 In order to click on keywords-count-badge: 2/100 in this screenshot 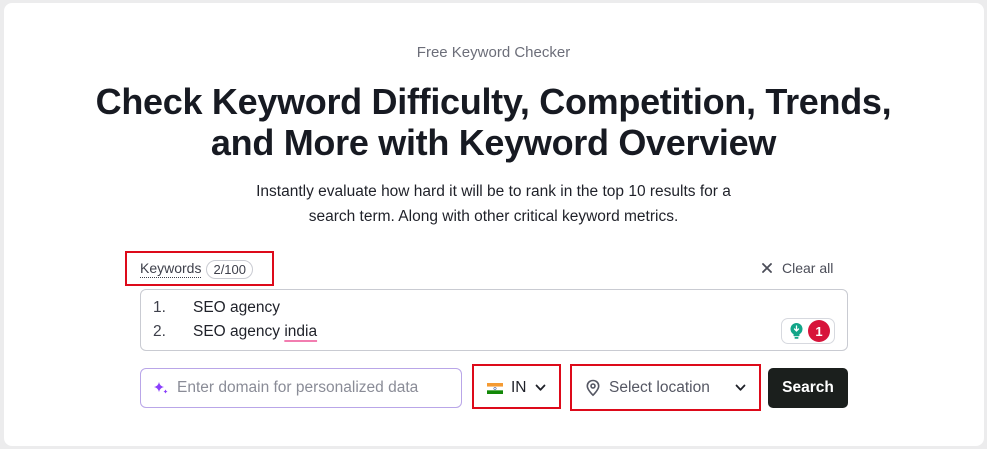, I will do `click(230, 269)`.